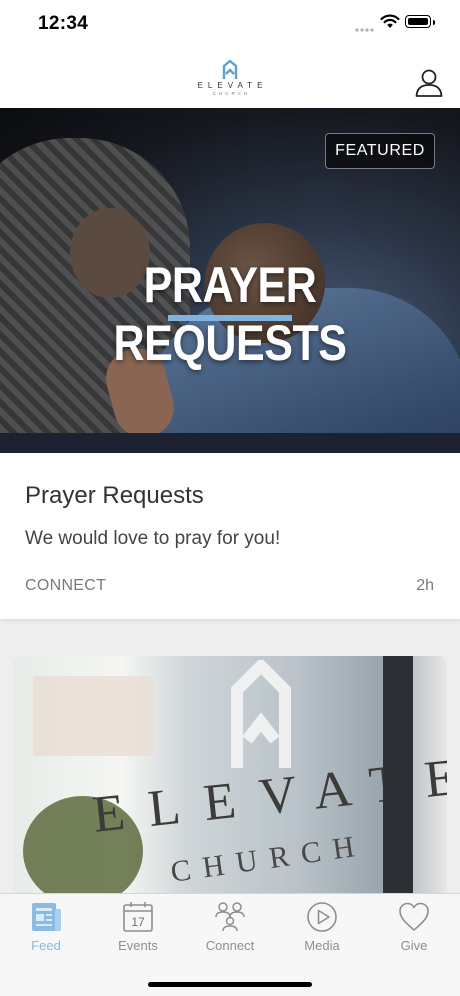 This screenshot has width=460, height=996. What do you see at coordinates (230, 26) in the screenshot?
I see `status-bar: 12:34` at bounding box center [230, 26].